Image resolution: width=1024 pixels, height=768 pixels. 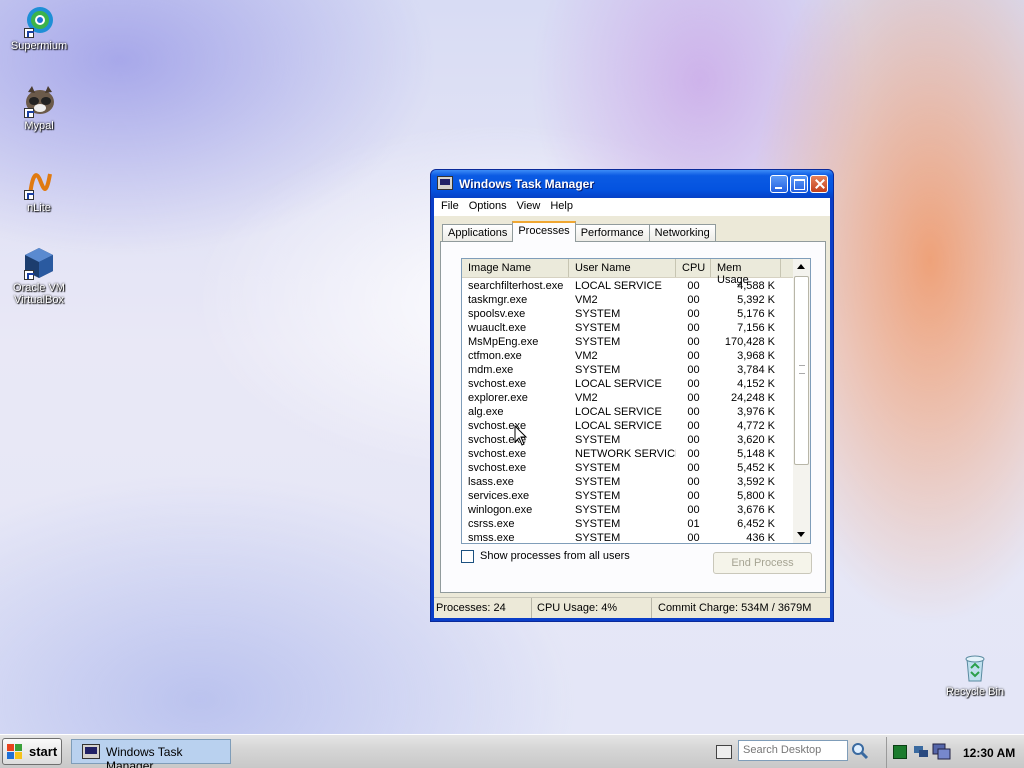 What do you see at coordinates (921, 751) in the screenshot?
I see `network-icon` at bounding box center [921, 751].